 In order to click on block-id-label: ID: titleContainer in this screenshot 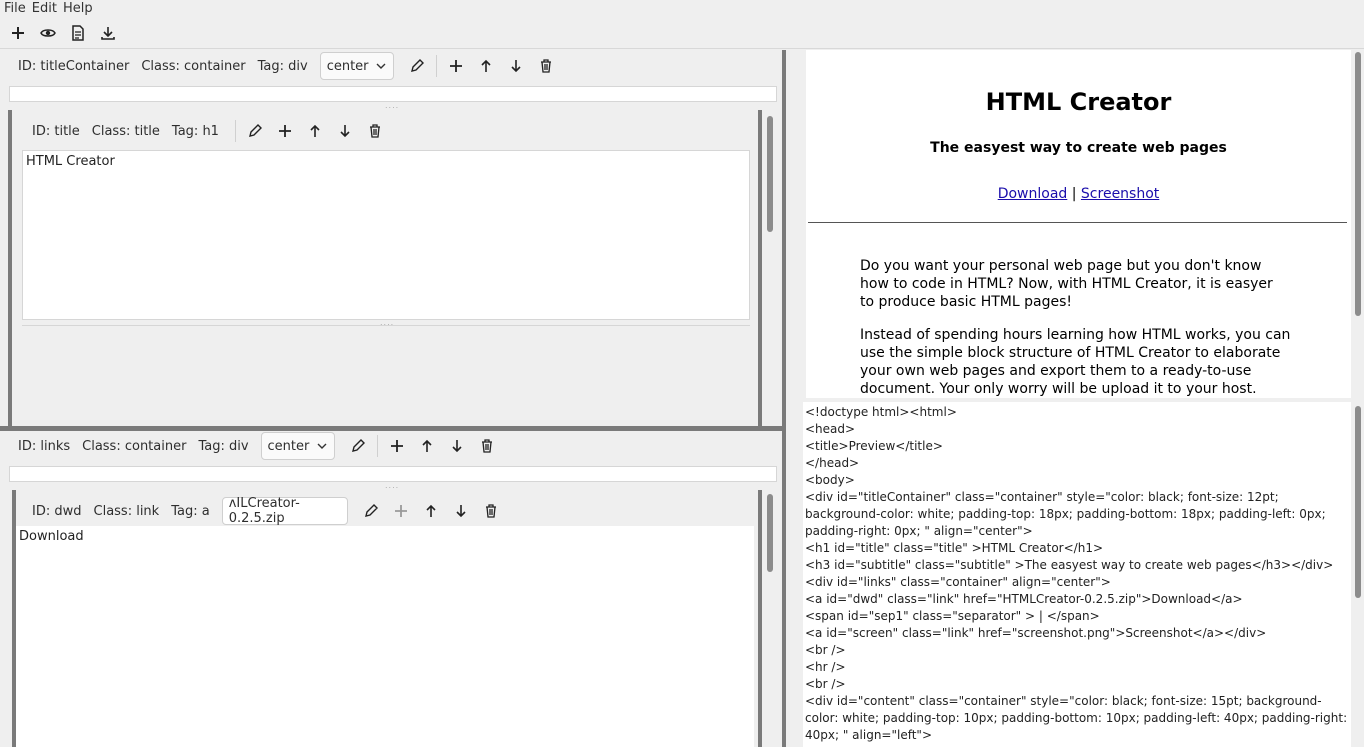, I will do `click(74, 66)`.